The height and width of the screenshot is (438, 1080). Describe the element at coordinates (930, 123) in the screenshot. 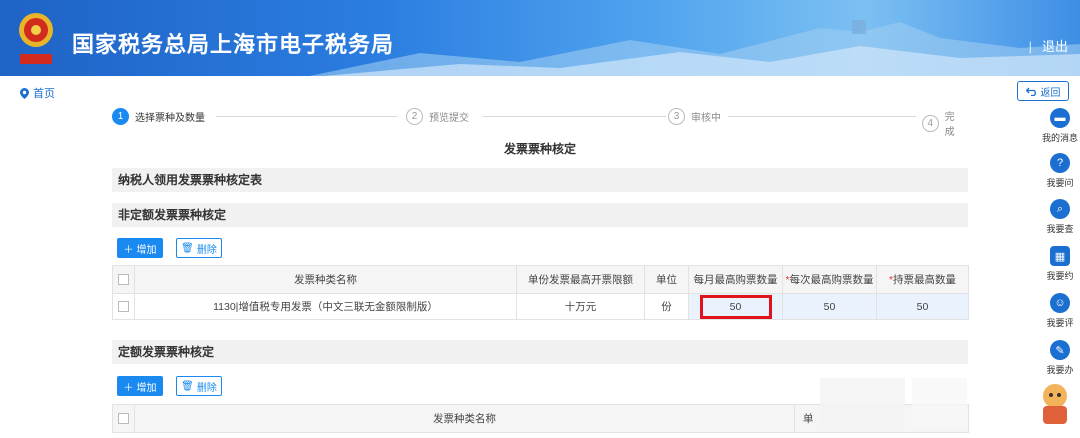

I see `step-number: 4` at that location.